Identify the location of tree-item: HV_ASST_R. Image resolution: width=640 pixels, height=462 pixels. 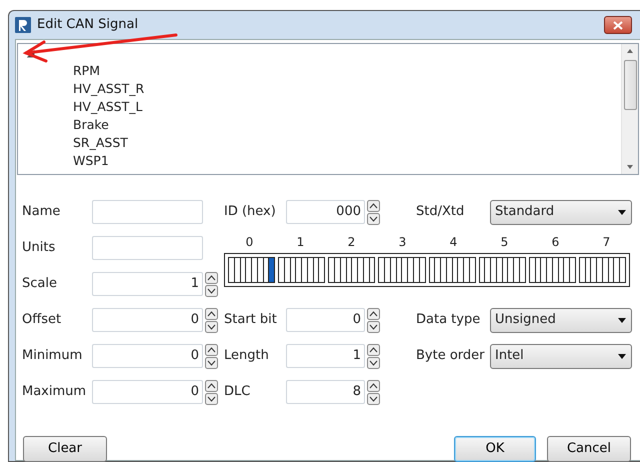
(347, 89).